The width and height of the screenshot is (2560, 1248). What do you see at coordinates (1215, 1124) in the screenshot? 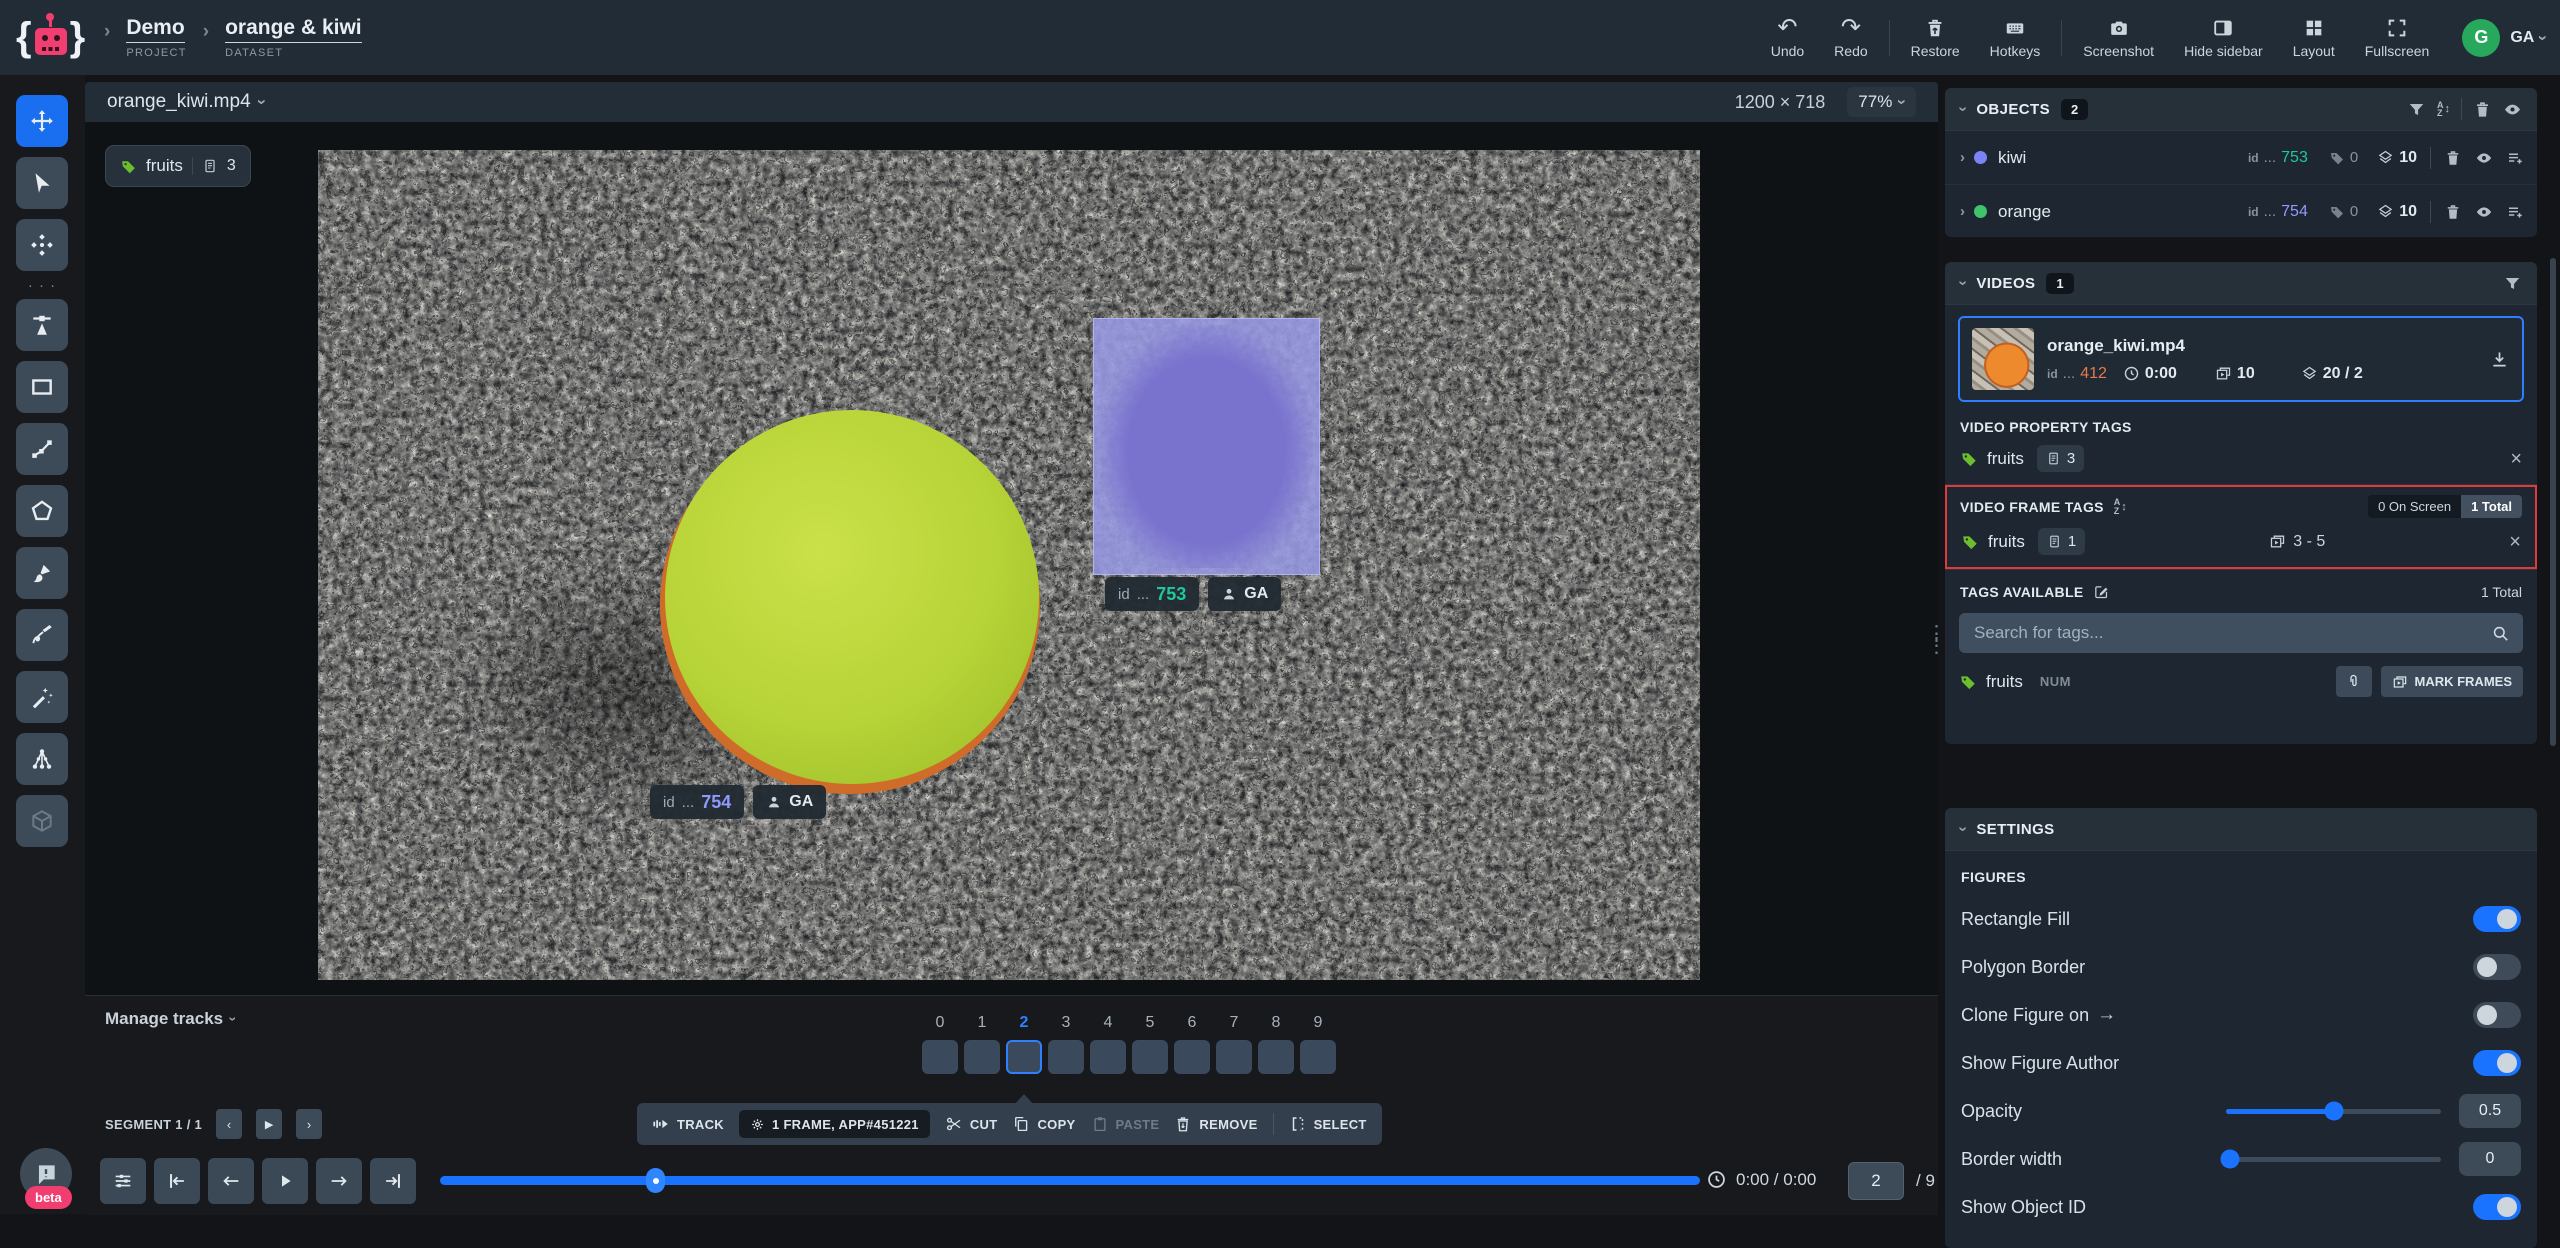
I see `remove-button: REMOVE` at bounding box center [1215, 1124].